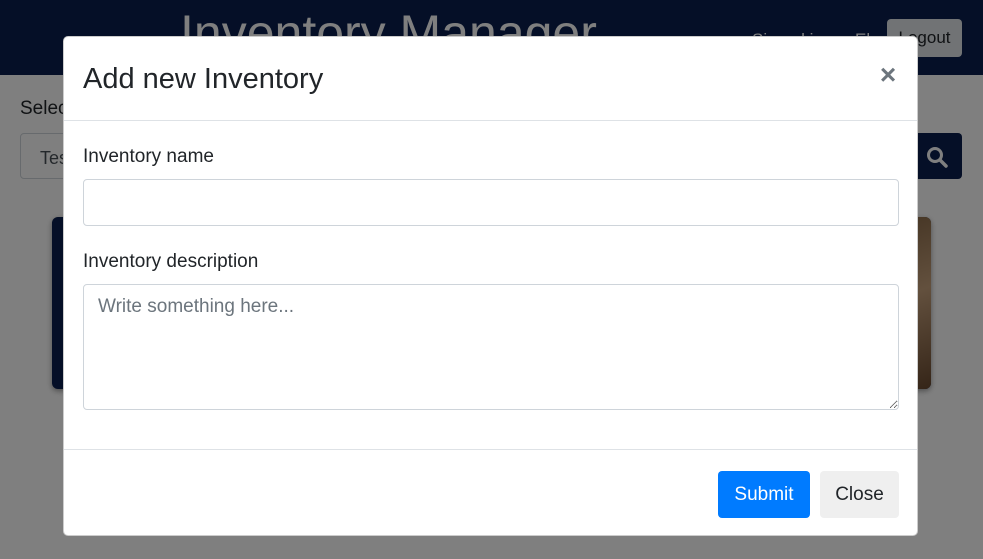  What do you see at coordinates (888, 75) in the screenshot?
I see `close-icon: ×` at bounding box center [888, 75].